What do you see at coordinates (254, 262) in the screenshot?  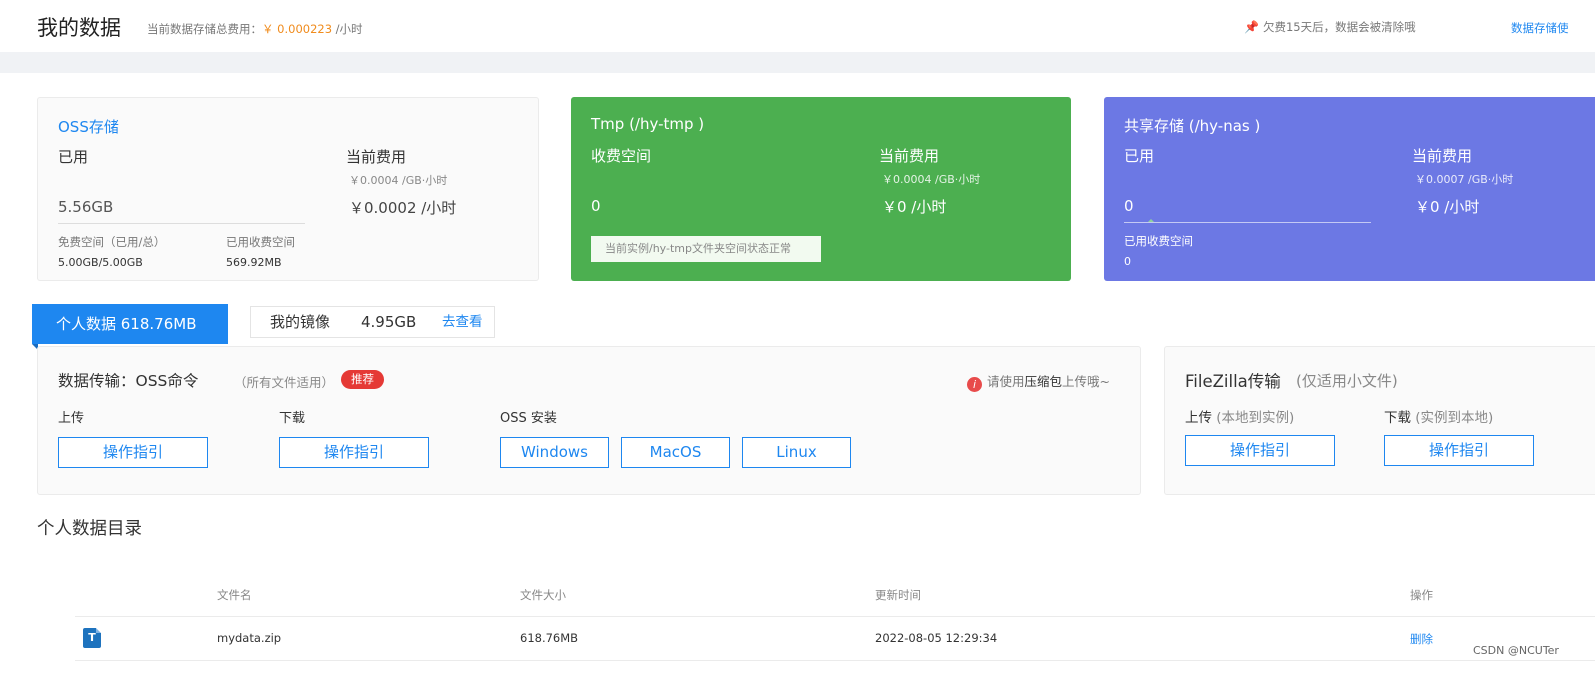 I see `oss-paid-value: 569.92MB` at bounding box center [254, 262].